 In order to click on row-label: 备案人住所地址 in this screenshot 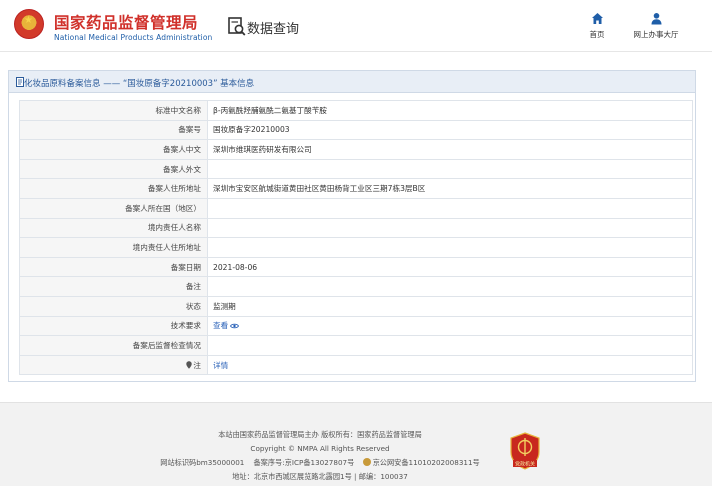, I will do `click(113, 188)`.